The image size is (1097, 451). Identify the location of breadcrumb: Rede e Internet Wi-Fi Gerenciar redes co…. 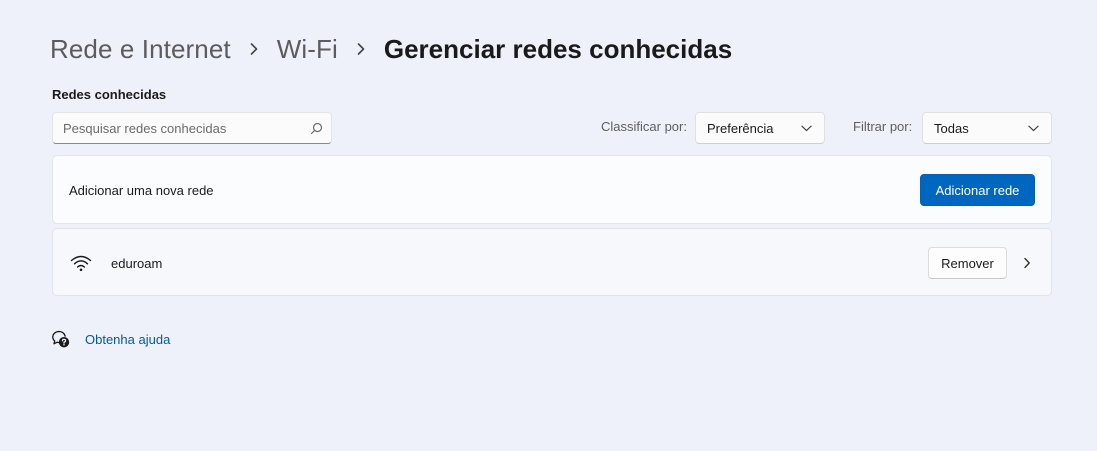
(391, 49).